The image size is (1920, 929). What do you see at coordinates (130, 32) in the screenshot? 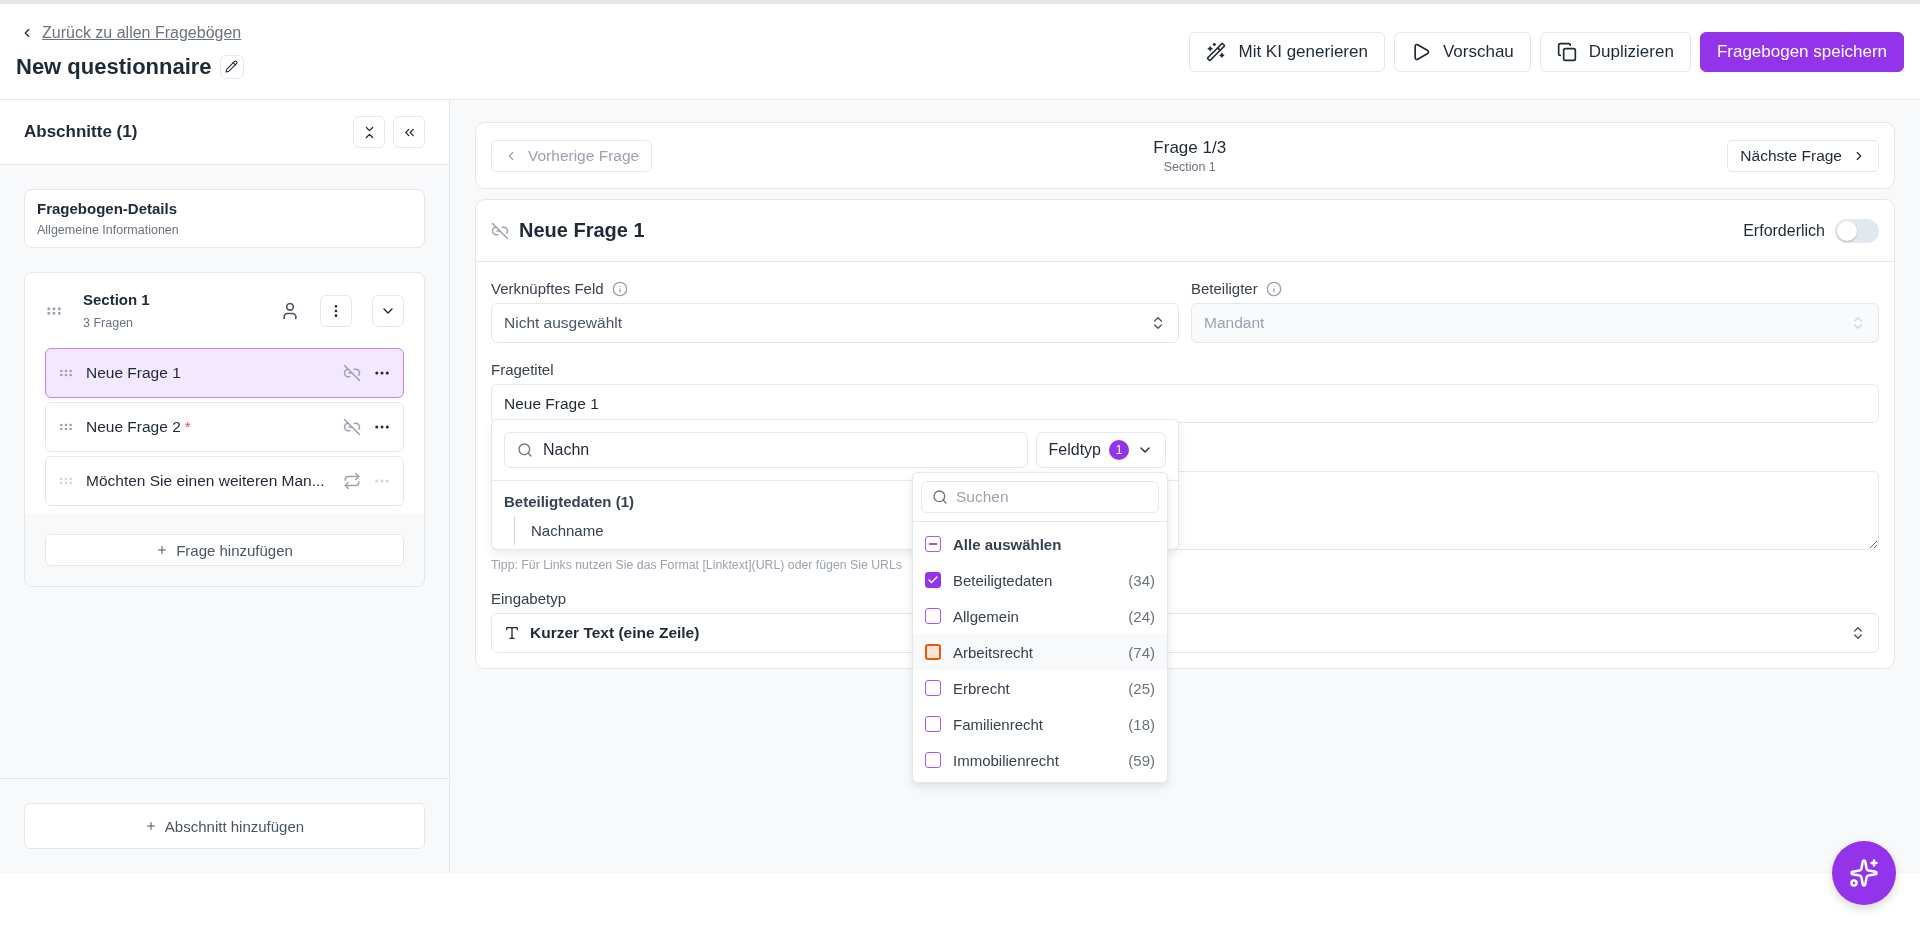
I see `back-link: Zurück zu allen Fragebögen` at bounding box center [130, 32].